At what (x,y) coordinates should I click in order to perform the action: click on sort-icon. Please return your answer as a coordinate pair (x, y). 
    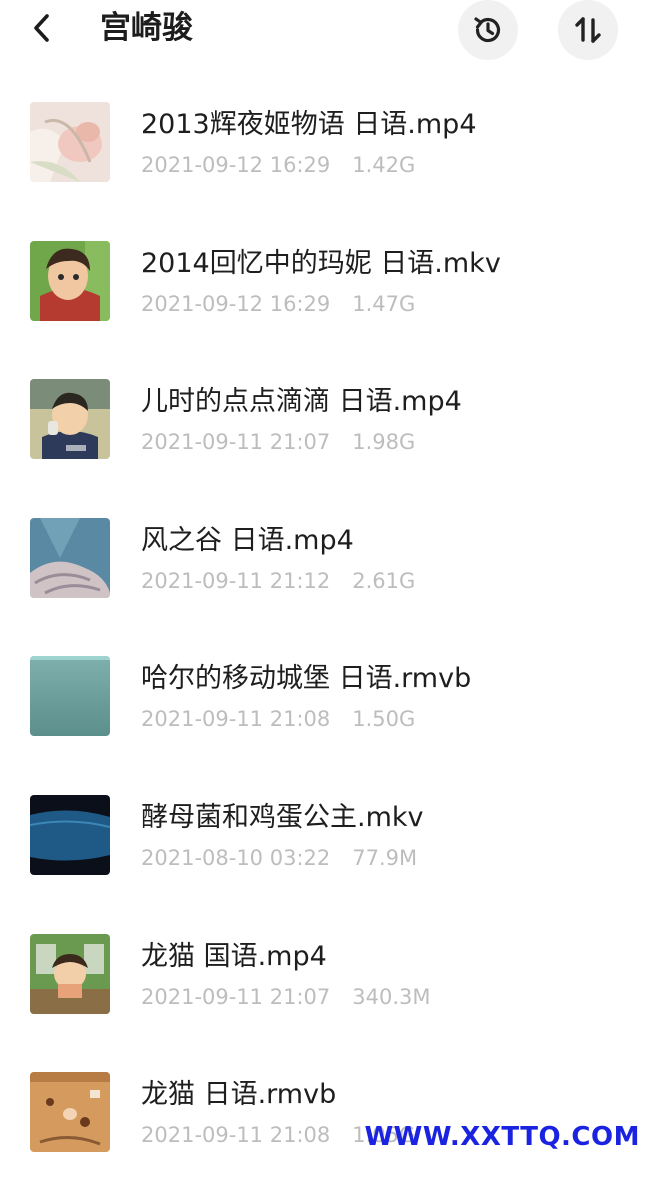
    Looking at the image, I should click on (588, 30).